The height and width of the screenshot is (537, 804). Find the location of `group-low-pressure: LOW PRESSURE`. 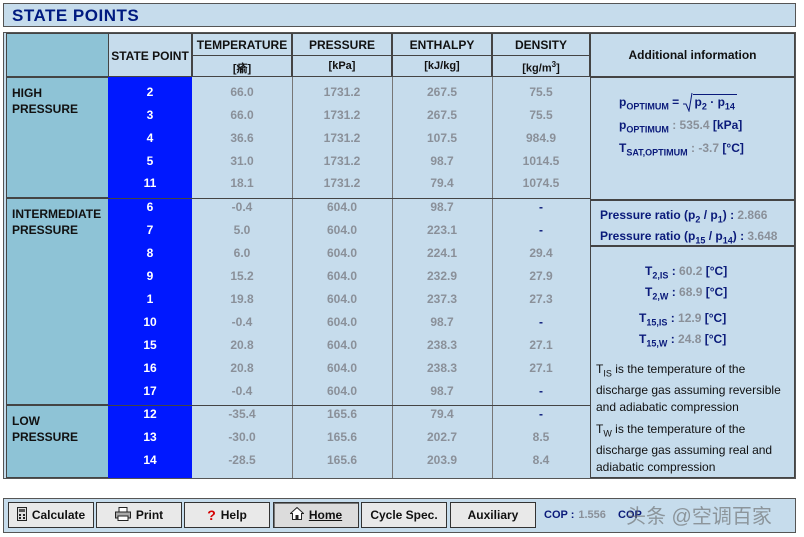

group-low-pressure: LOW PRESSURE is located at coordinates (58, 441).